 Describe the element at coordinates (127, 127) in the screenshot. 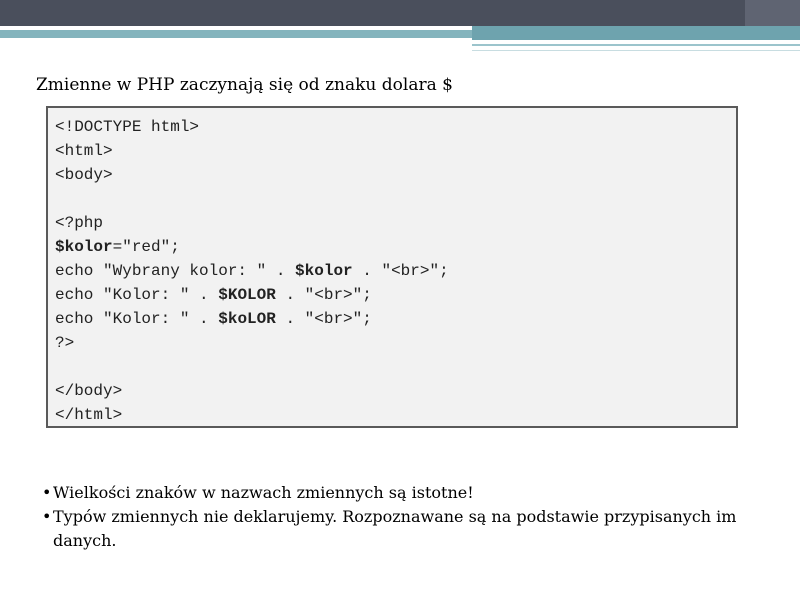

I see `code-text: <!DOCTYPE html>` at that location.